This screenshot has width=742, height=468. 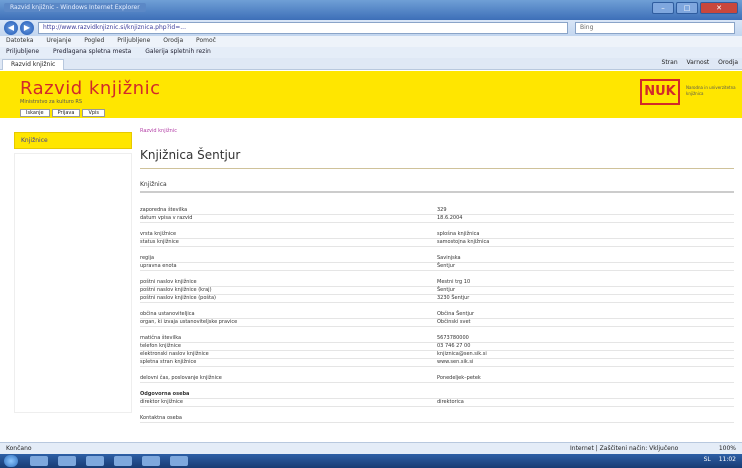 What do you see at coordinates (178, 51) in the screenshot?
I see `favorite-web-slice-gallery: Galerija spletnih rezin` at bounding box center [178, 51].